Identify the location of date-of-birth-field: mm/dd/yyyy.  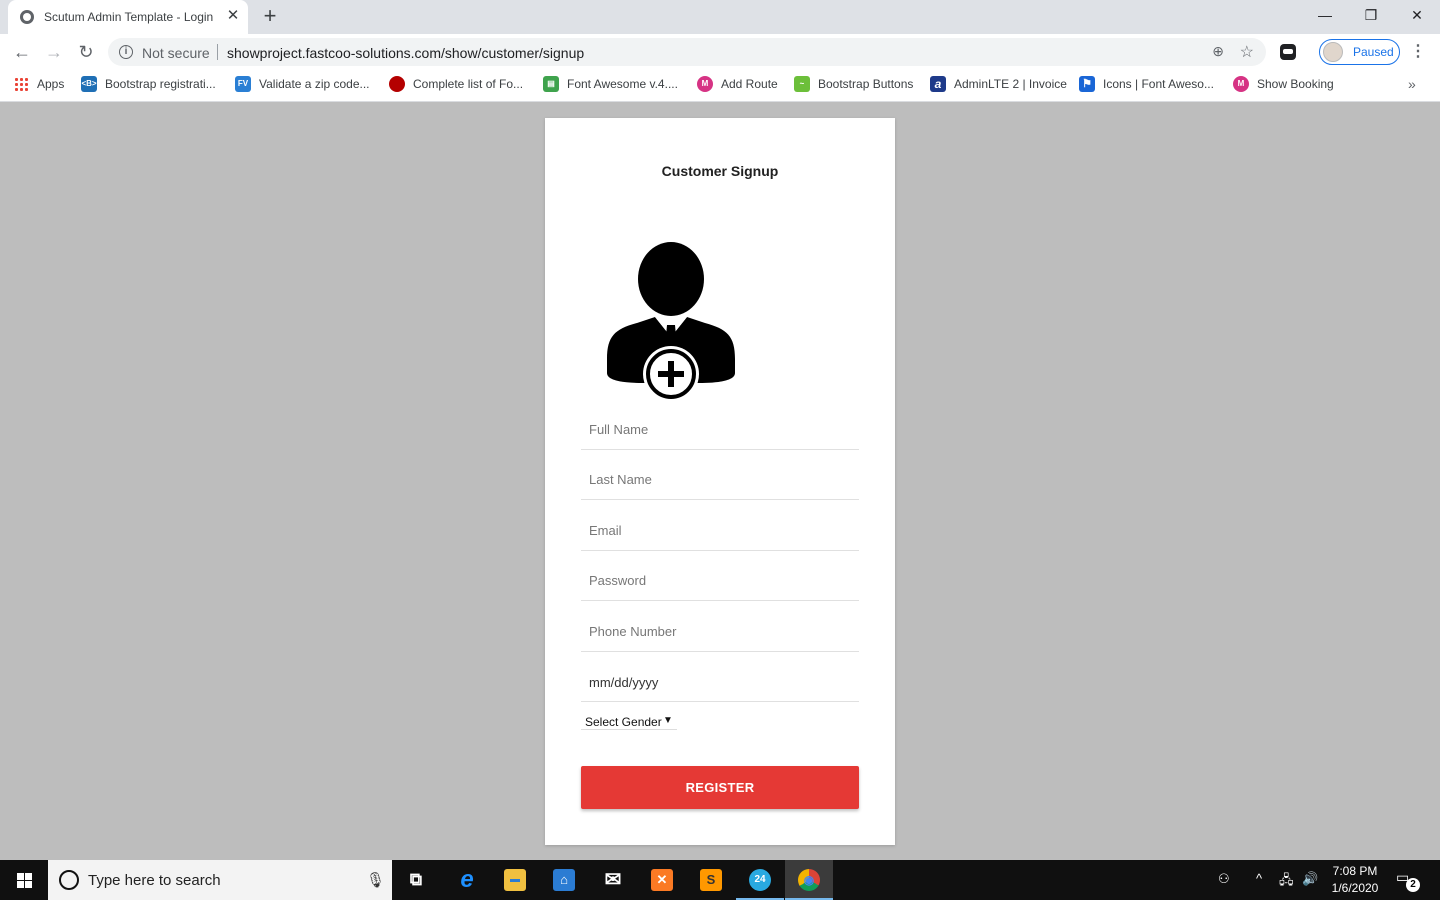
(720, 682).